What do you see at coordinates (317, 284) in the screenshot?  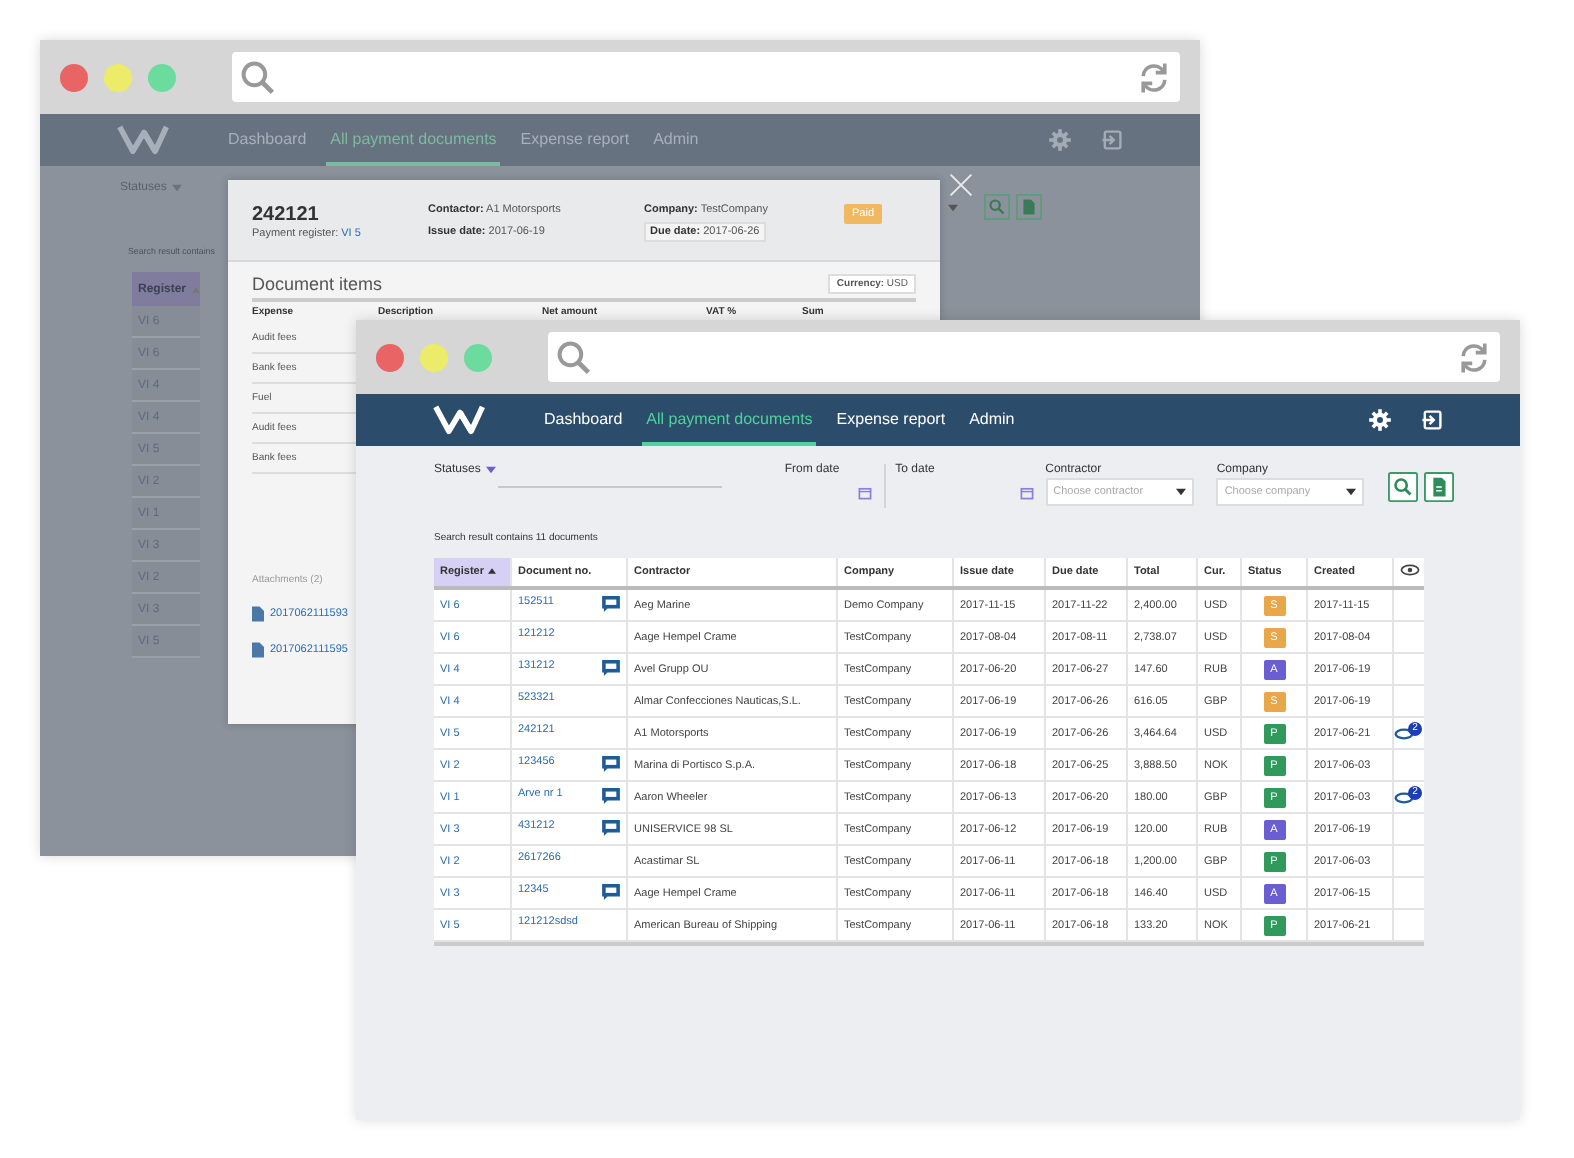 I see `section-title: Document items` at bounding box center [317, 284].